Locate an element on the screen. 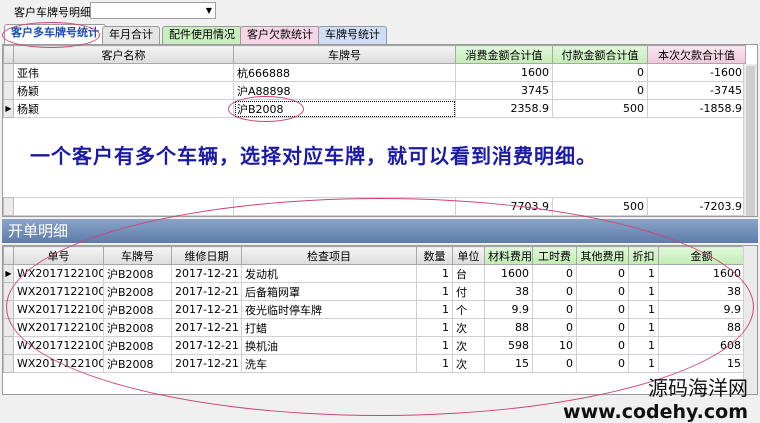 The height and width of the screenshot is (423, 760). cell-spend: 2358.9 is located at coordinates (504, 108).